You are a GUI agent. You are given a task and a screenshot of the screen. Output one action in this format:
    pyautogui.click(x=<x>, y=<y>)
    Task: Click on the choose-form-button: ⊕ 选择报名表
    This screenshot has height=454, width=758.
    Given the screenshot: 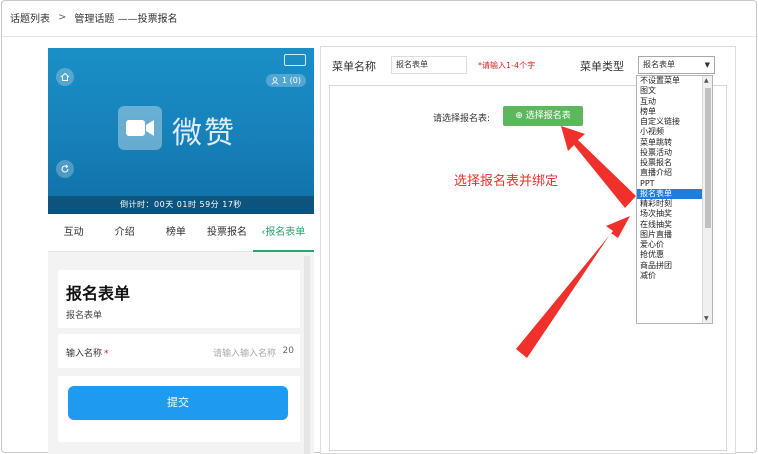 What is the action you would take?
    pyautogui.click(x=543, y=116)
    